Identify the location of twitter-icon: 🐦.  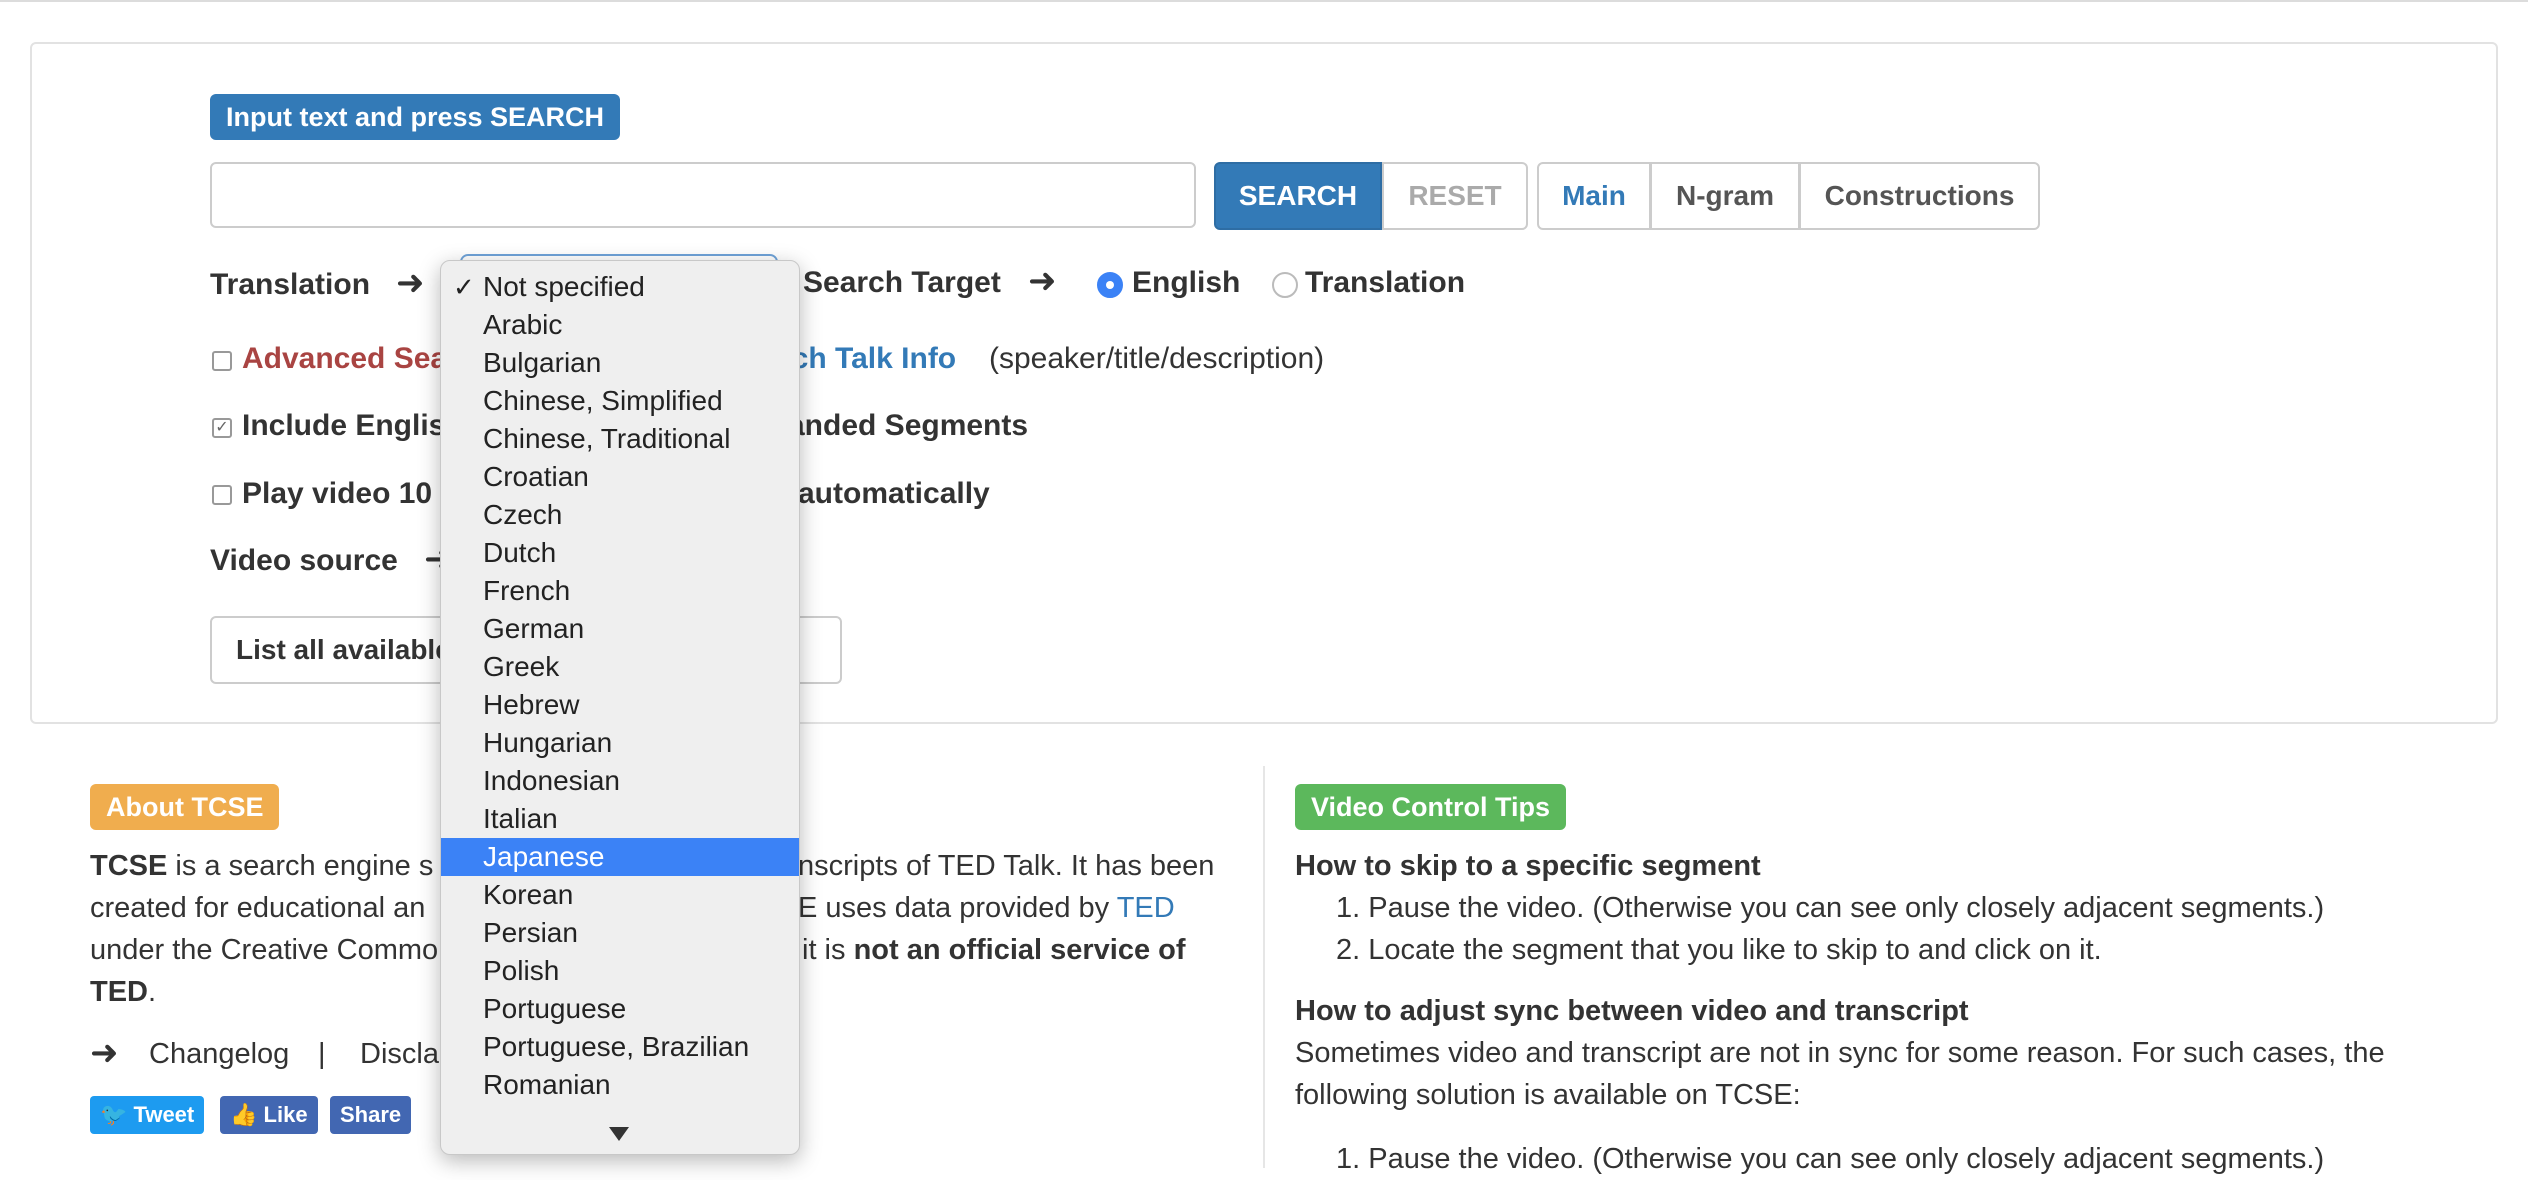
(114, 1114).